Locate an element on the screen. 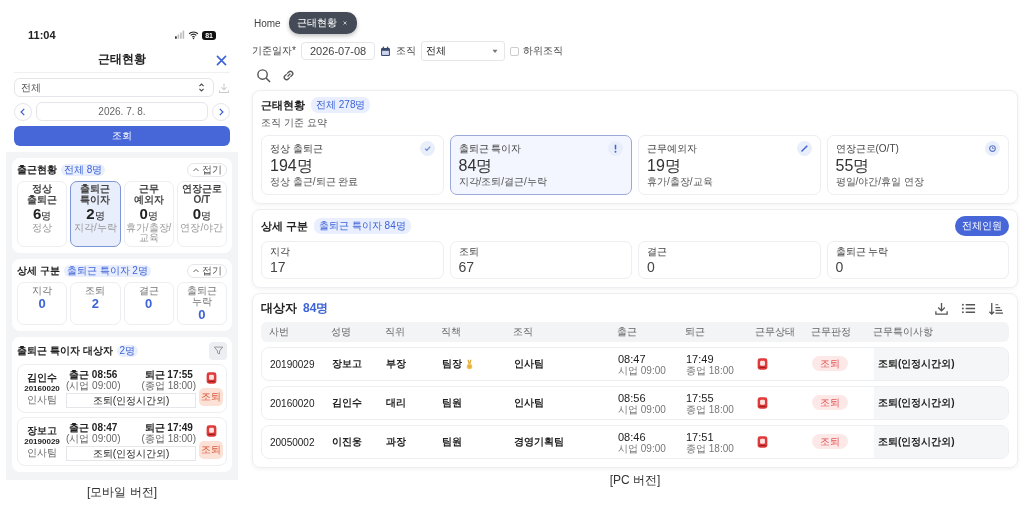 This screenshot has width=1024, height=508. tile-caption: 지각/조퇴/결근/누락 is located at coordinates (503, 182).